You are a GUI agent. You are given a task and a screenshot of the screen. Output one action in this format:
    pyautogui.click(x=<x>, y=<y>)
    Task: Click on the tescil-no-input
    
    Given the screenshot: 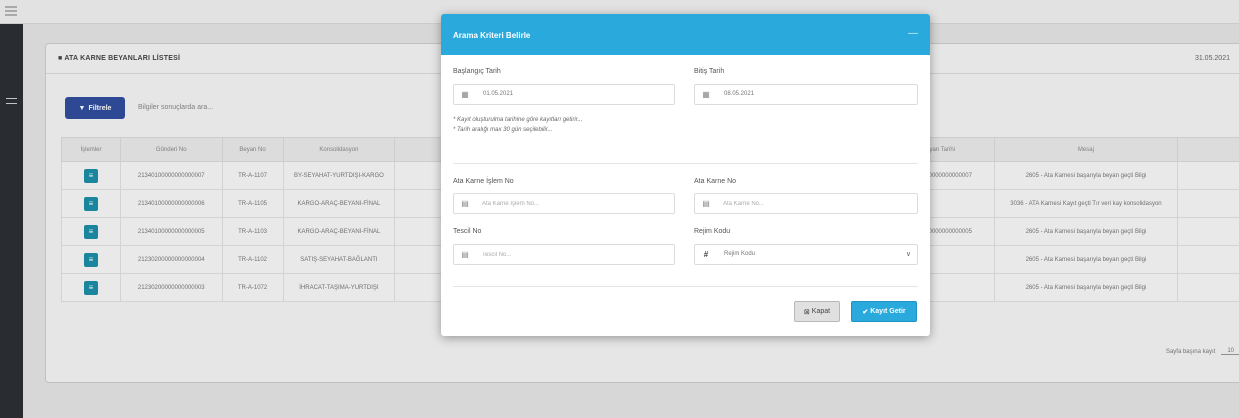 What is the action you would take?
    pyautogui.click(x=575, y=255)
    